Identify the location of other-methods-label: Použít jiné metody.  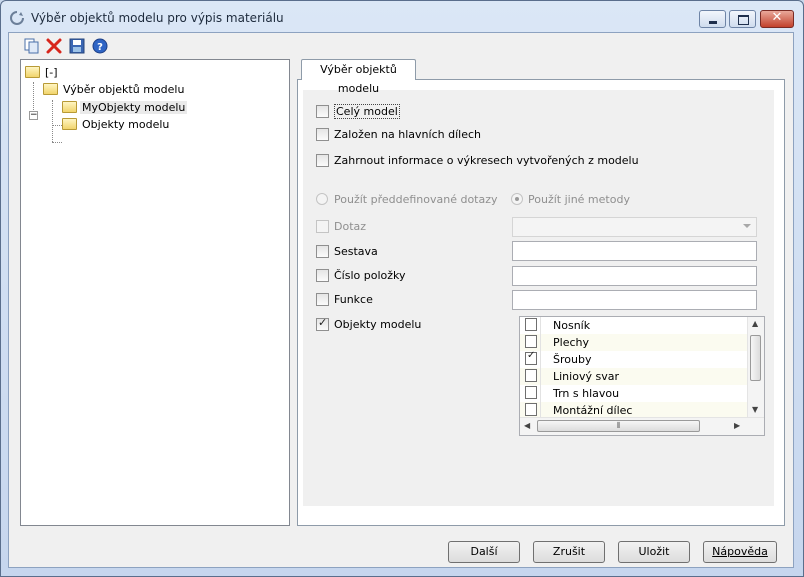
(579, 199).